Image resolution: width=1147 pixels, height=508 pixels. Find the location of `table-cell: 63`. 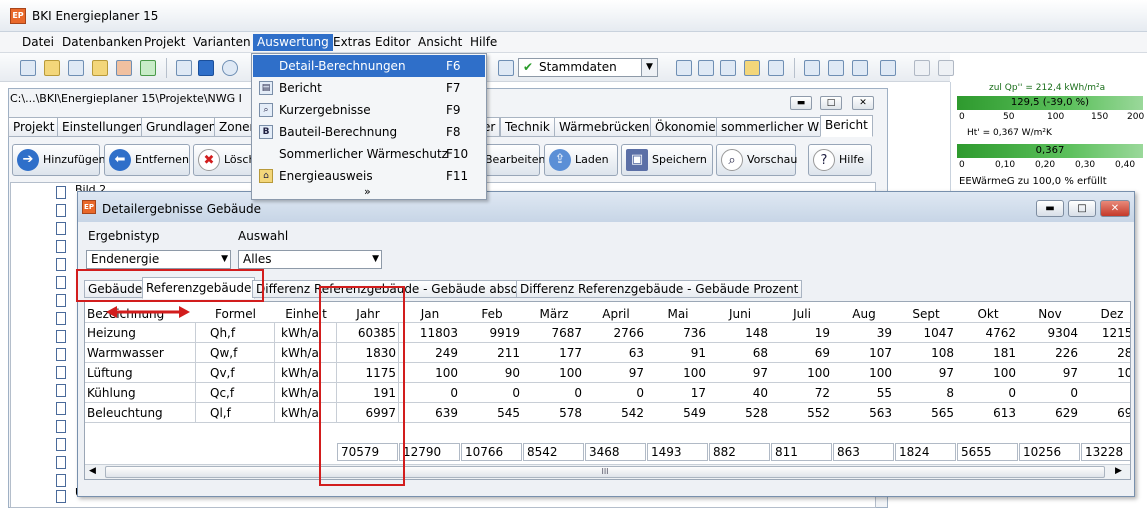

table-cell: 63 is located at coordinates (616, 353).